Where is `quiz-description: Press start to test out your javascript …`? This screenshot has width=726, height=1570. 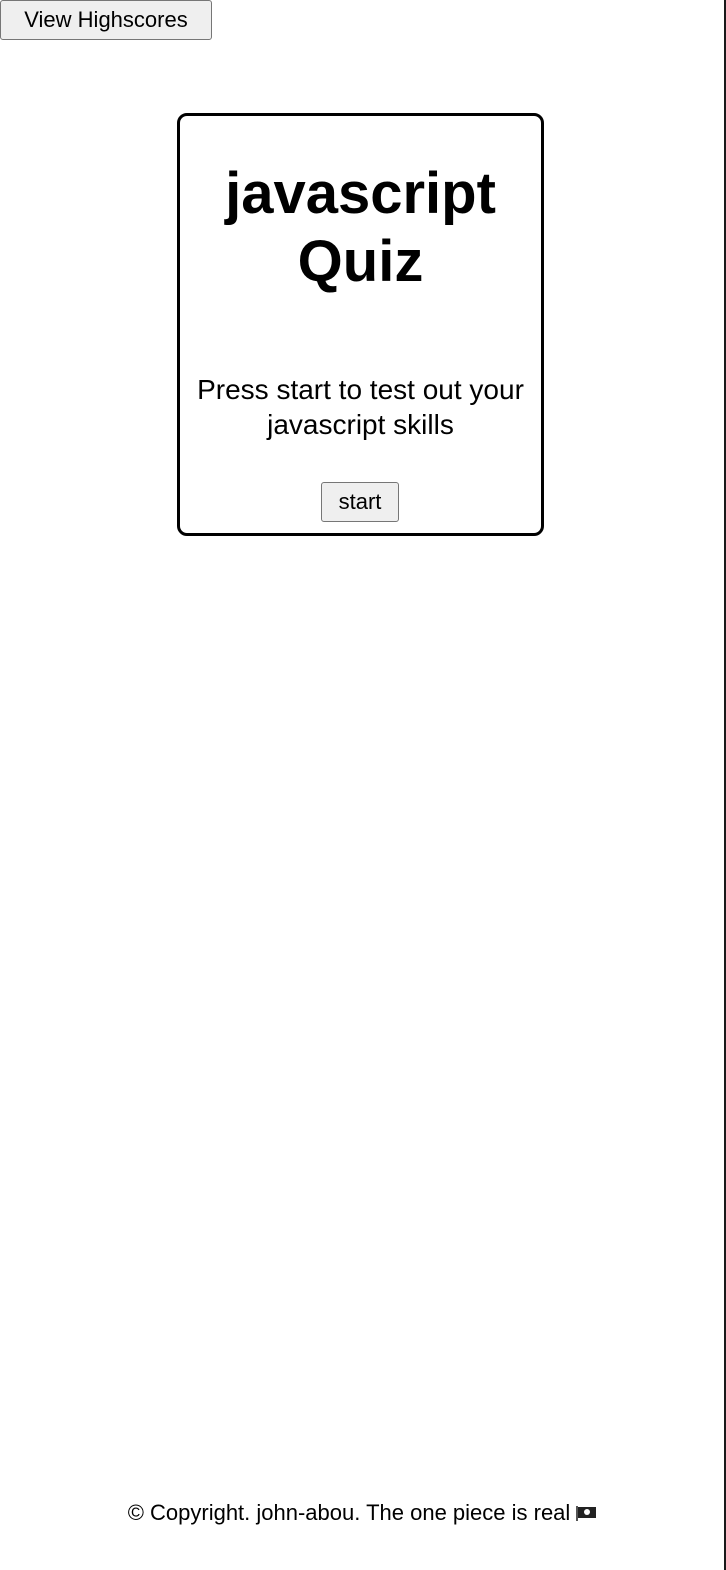
quiz-description: Press start to test out your javascript … is located at coordinates (360, 407).